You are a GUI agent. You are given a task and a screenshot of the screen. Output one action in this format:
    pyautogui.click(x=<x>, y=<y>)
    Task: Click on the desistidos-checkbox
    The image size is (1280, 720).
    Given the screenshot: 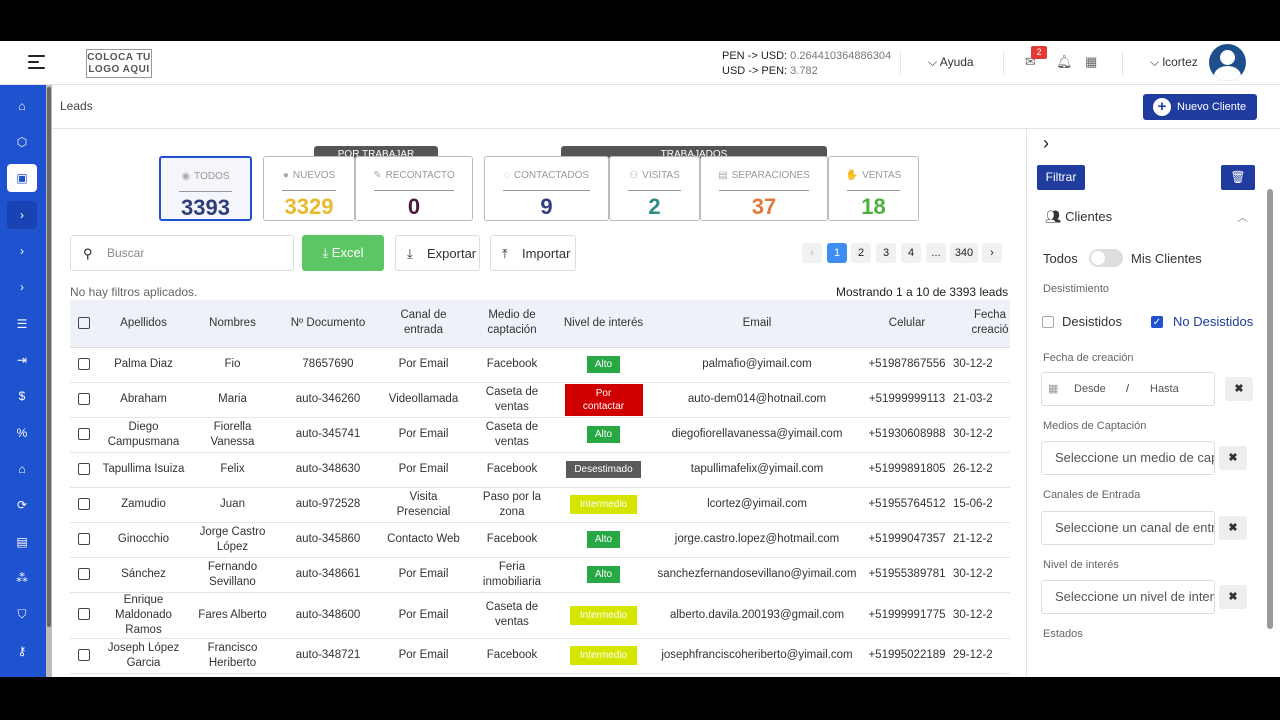 What is the action you would take?
    pyautogui.click(x=1048, y=322)
    